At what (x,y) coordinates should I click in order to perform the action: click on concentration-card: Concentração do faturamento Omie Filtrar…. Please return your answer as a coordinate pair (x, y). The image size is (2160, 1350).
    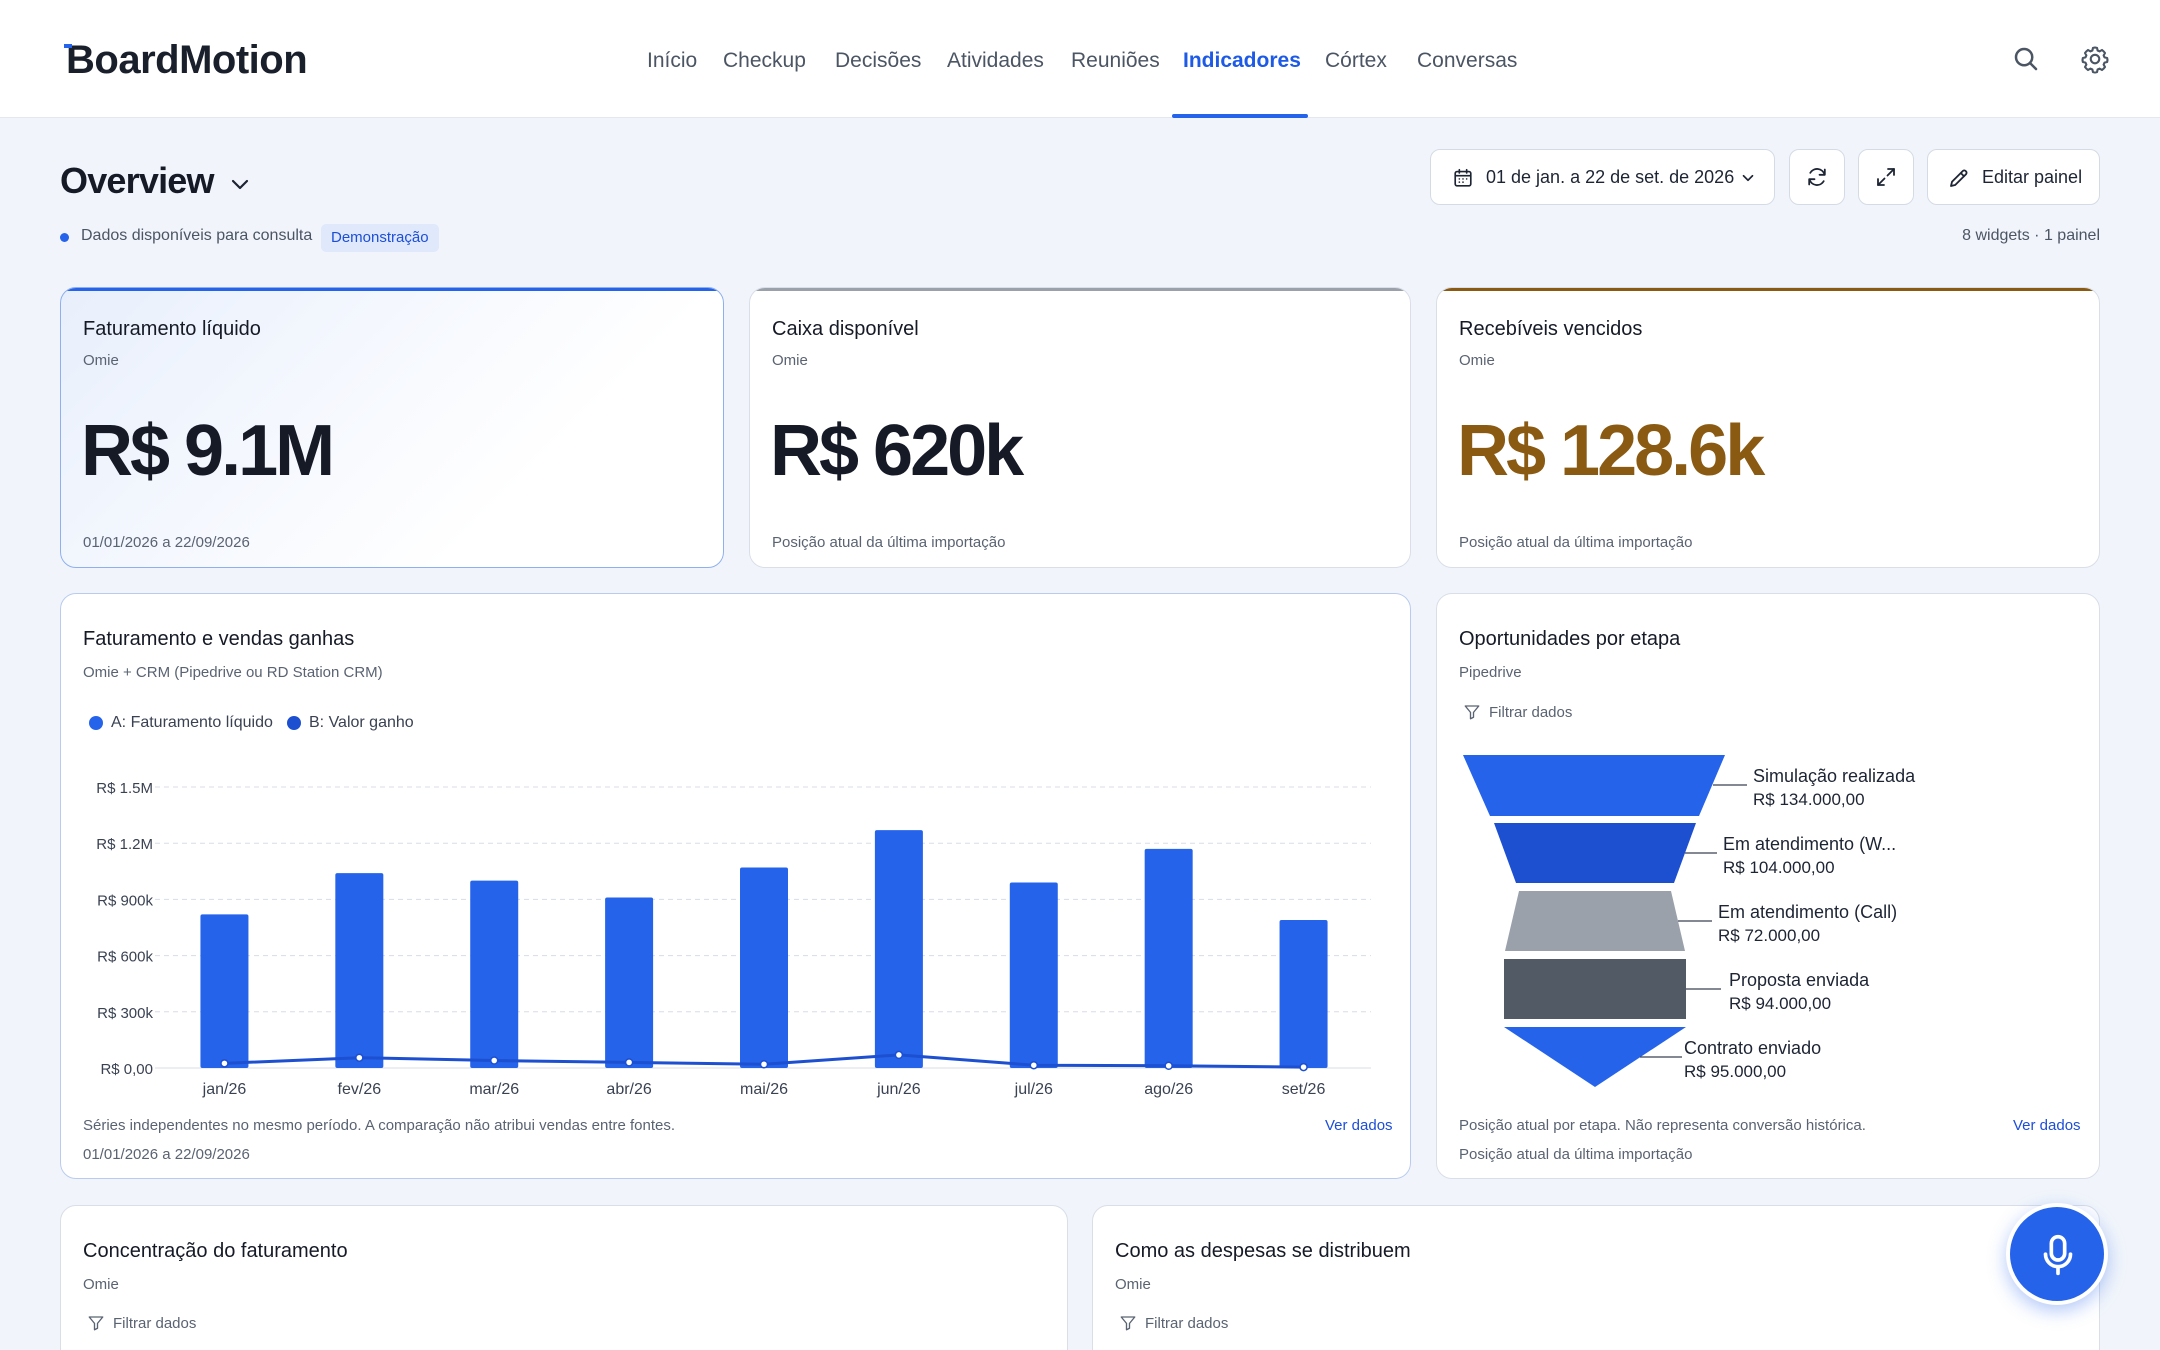
    Looking at the image, I should click on (564, 1277).